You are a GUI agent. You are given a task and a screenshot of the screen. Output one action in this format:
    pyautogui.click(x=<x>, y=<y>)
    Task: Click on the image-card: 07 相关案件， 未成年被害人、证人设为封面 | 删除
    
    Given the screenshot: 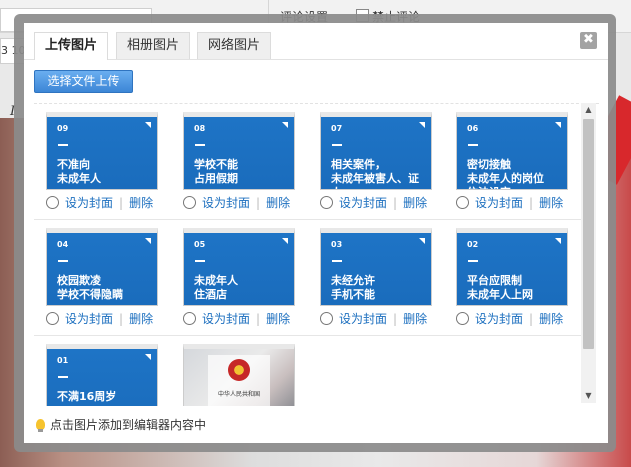 What is the action you would take?
    pyautogui.click(x=376, y=162)
    